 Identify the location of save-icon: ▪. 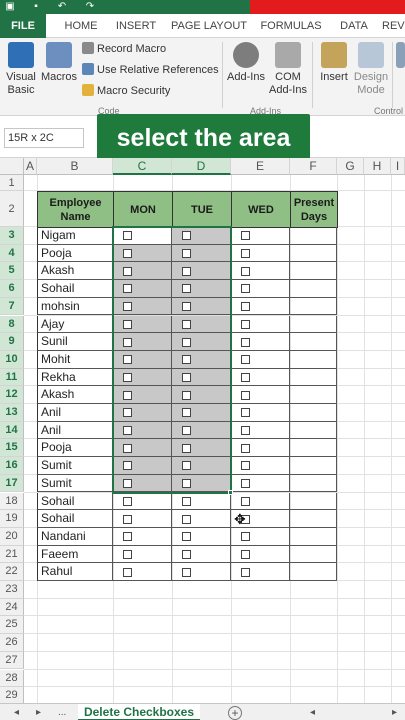
(36, 7).